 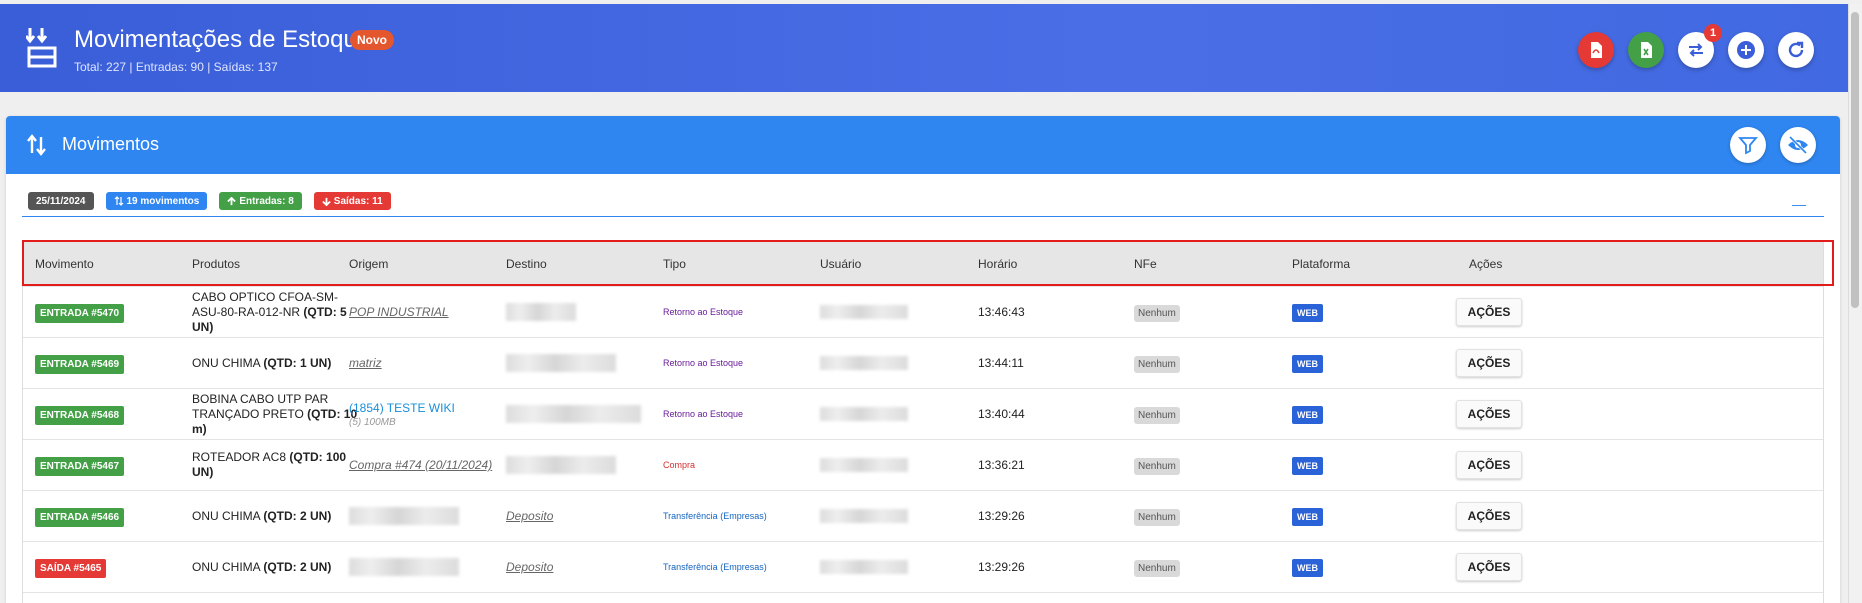 What do you see at coordinates (923, 145) in the screenshot?
I see `panel-header: Movimentos` at bounding box center [923, 145].